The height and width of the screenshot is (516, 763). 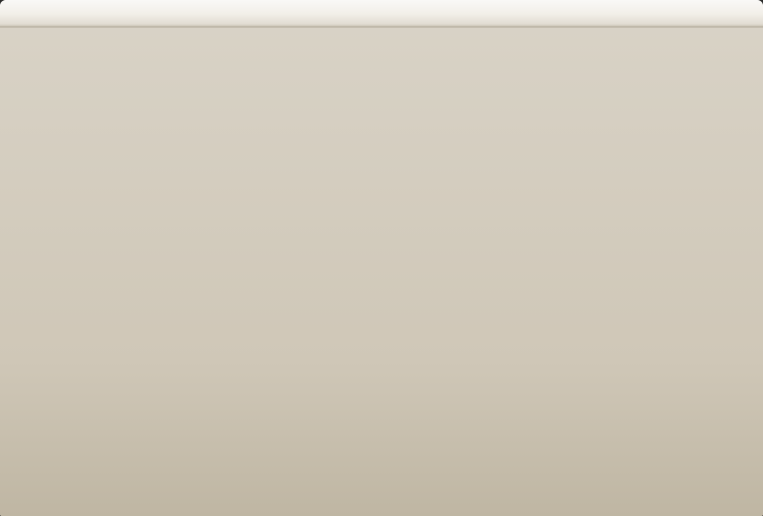 I want to click on command-text: $ git push origin master, so click(x=104, y=137).